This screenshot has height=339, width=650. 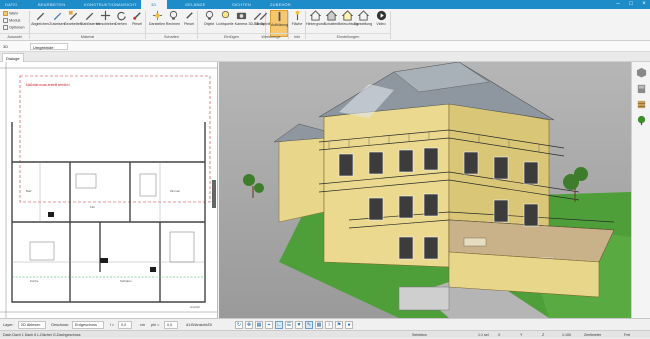 I want to click on select-label: Wahl, so click(x=13, y=13).